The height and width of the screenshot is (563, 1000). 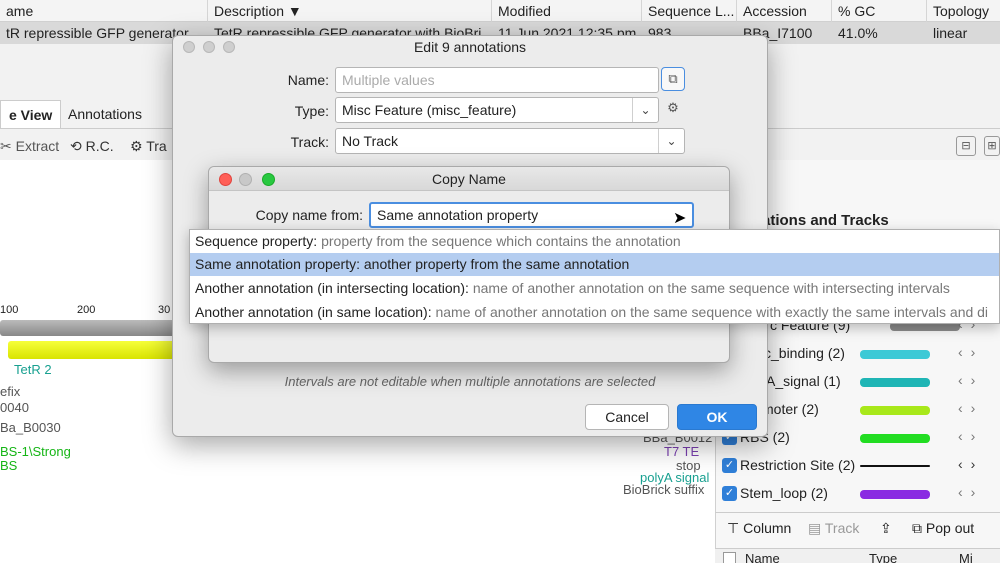 I want to click on cell-topology: linear, so click(x=950, y=33).